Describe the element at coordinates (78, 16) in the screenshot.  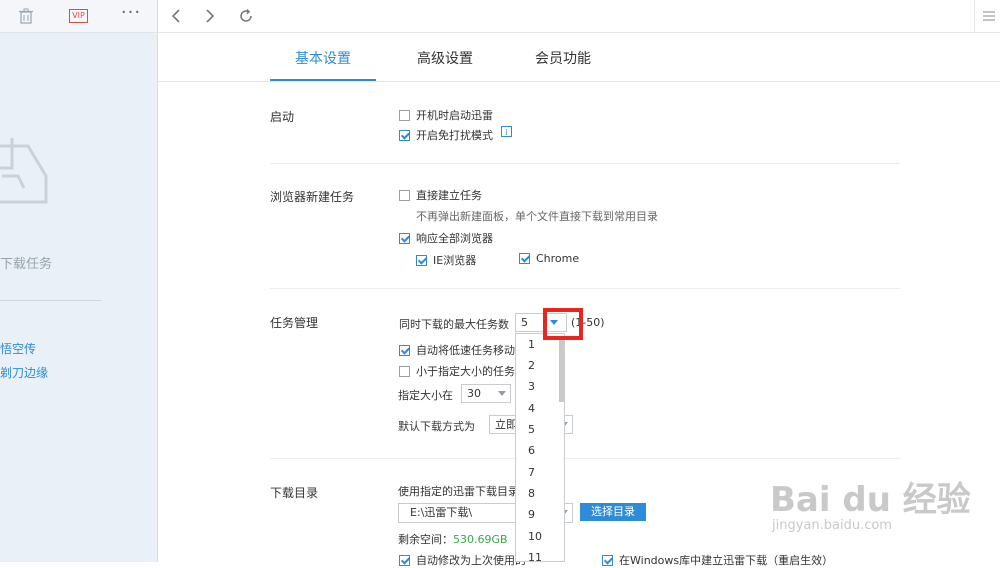
I see `vip-icon: VIP` at that location.